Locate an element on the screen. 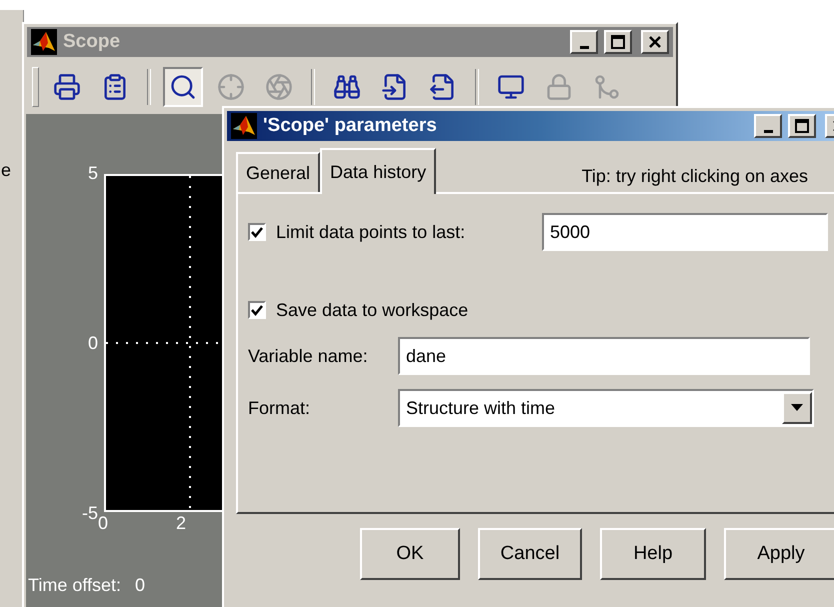  checkbox-label: Save data to workspace is located at coordinates (372, 310).